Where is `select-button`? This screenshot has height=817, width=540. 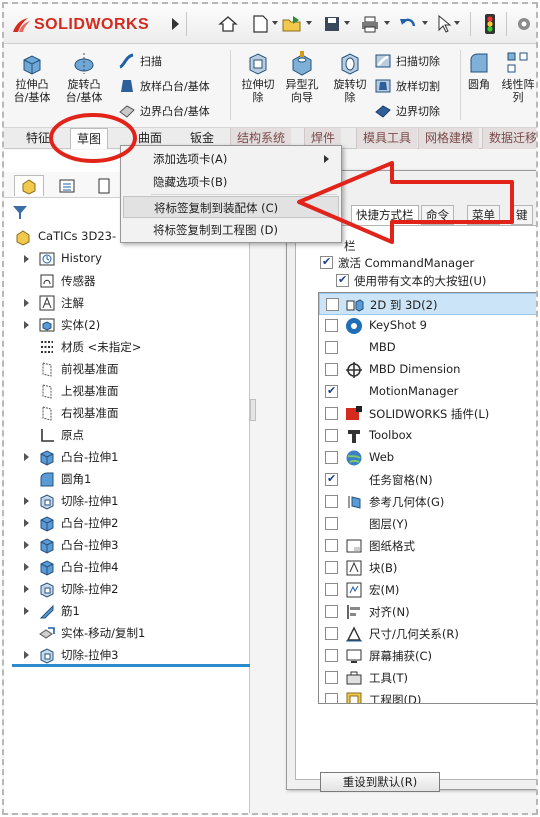
select-button is located at coordinates (444, 24).